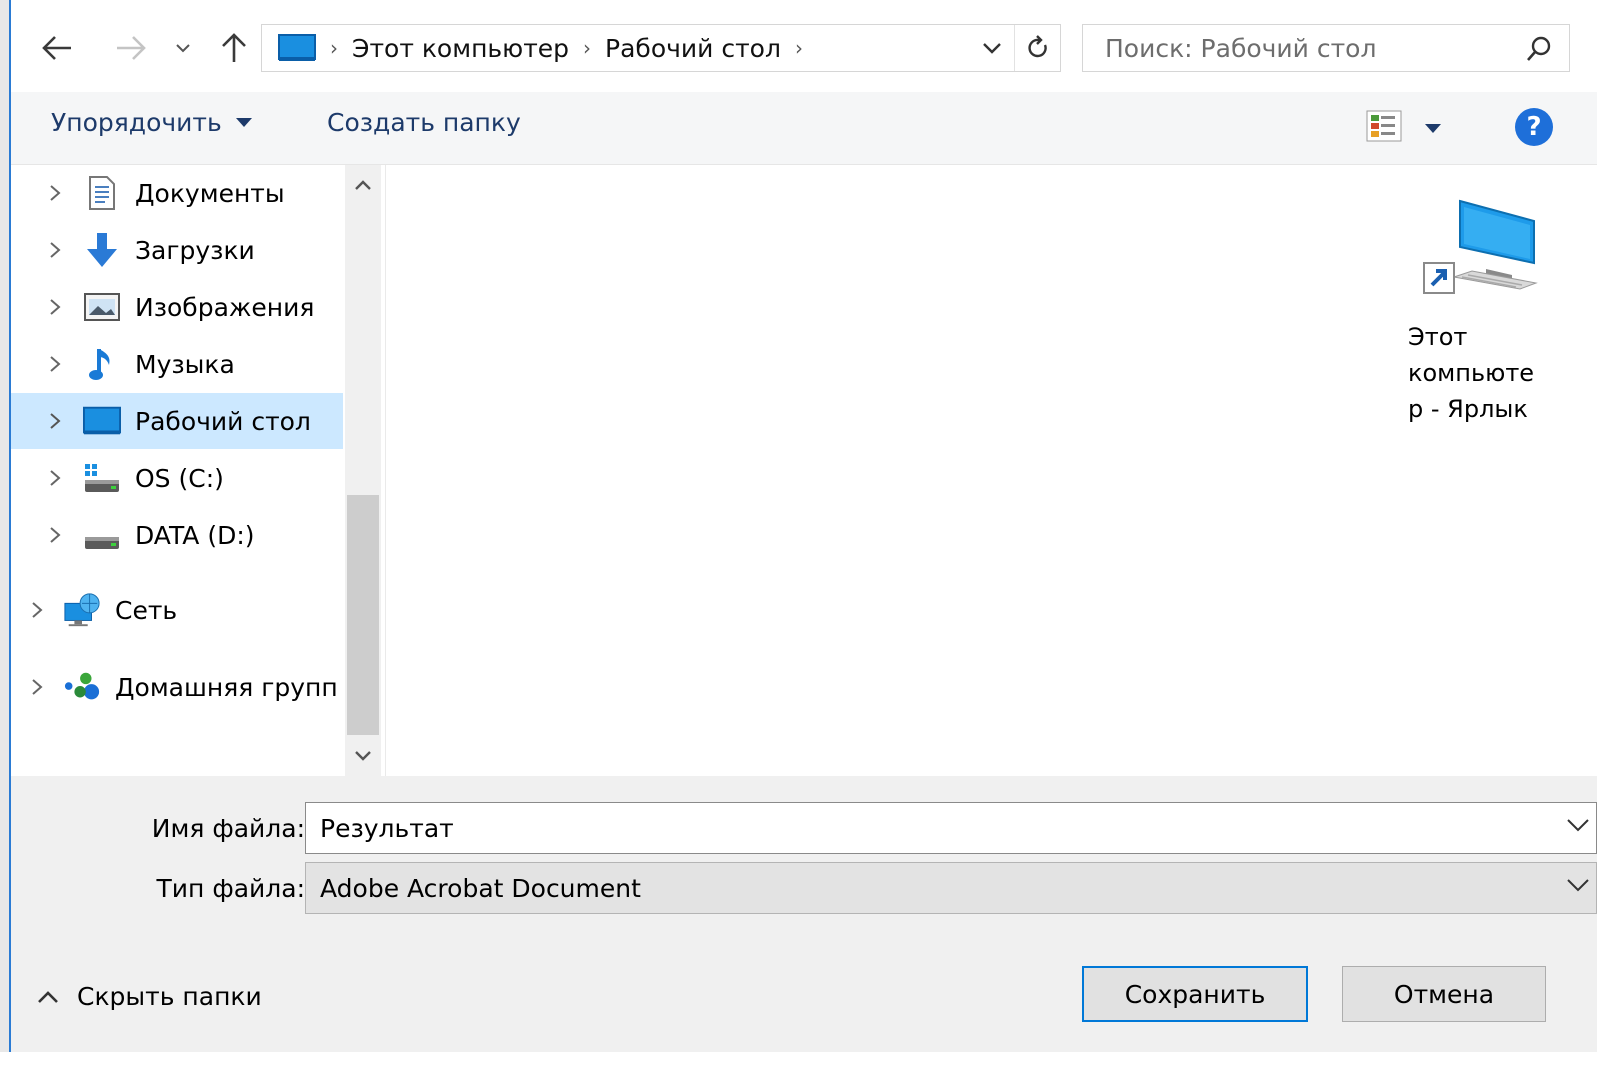 The width and height of the screenshot is (1597, 1072). What do you see at coordinates (177, 687) in the screenshot?
I see `nav-item-homegroup: Домашняя групп` at bounding box center [177, 687].